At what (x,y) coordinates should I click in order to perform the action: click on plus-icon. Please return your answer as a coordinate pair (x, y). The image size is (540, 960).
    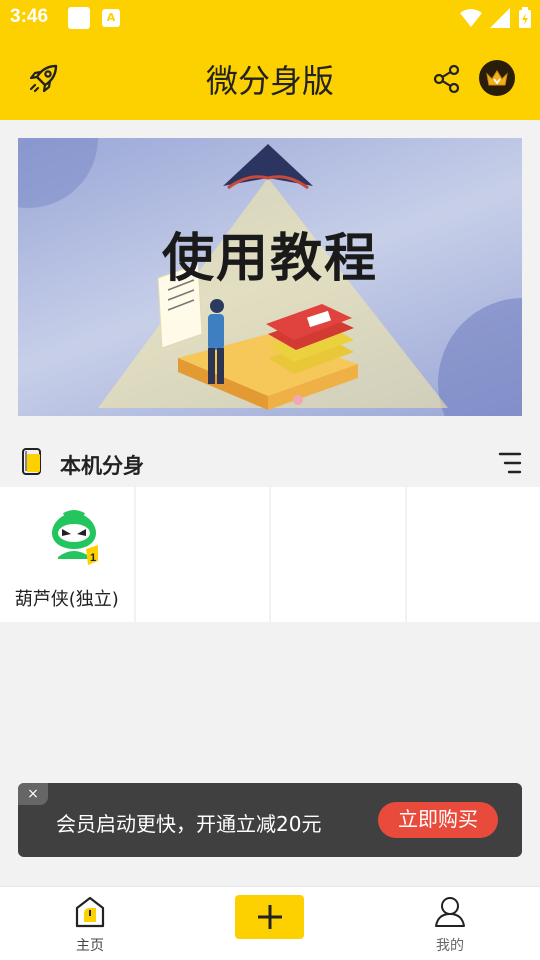
    Looking at the image, I should click on (269, 917).